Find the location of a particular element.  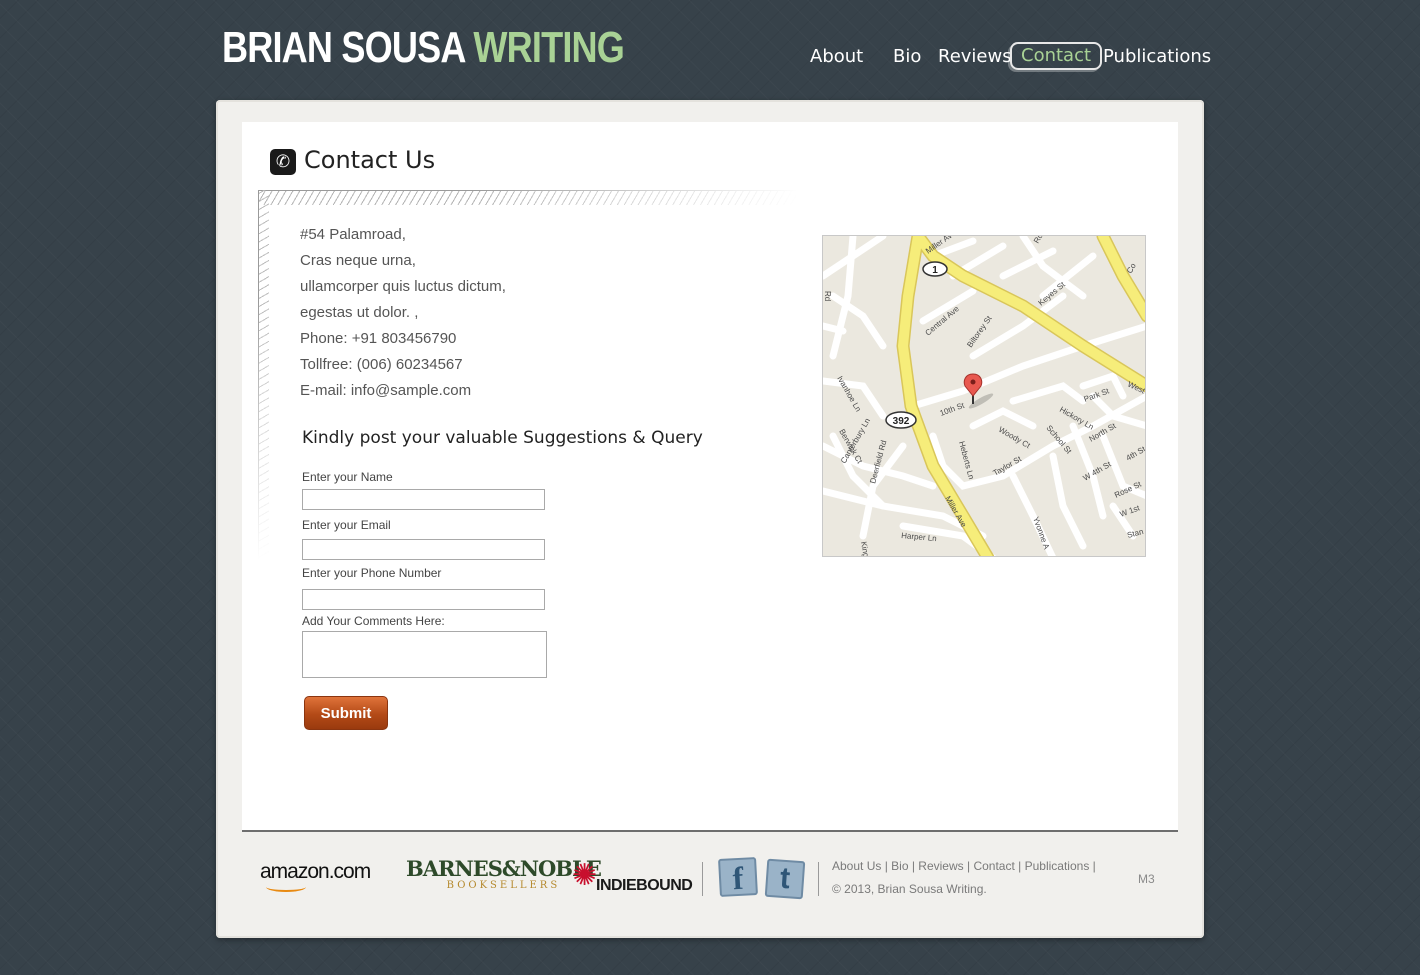

route-1-shield: 1 is located at coordinates (935, 269).